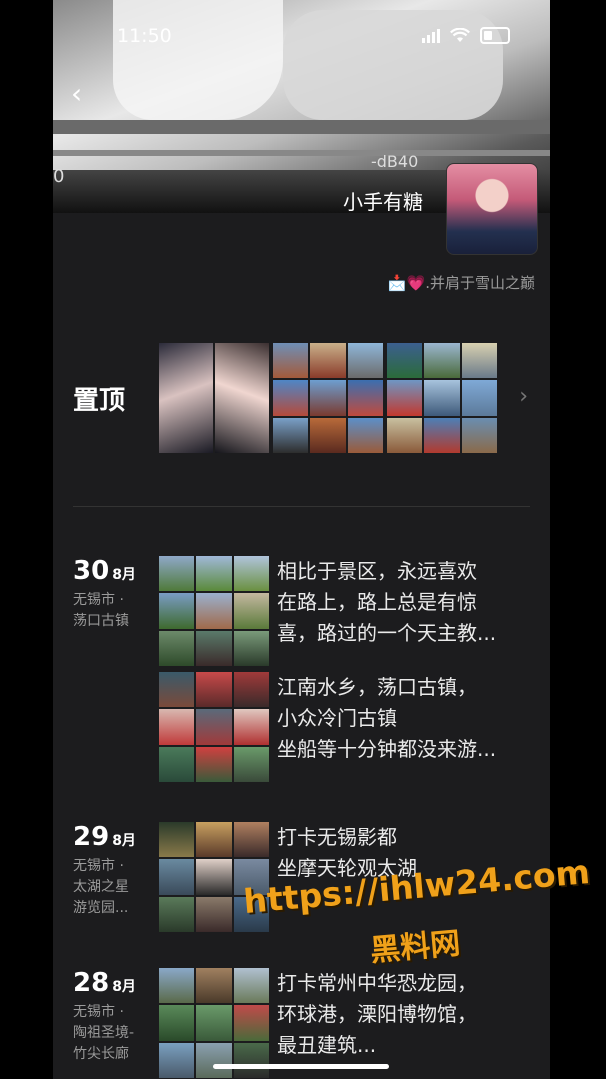  Describe the element at coordinates (337, 837) in the screenshot. I see `post-text-line: 打卡无锡影都` at that location.